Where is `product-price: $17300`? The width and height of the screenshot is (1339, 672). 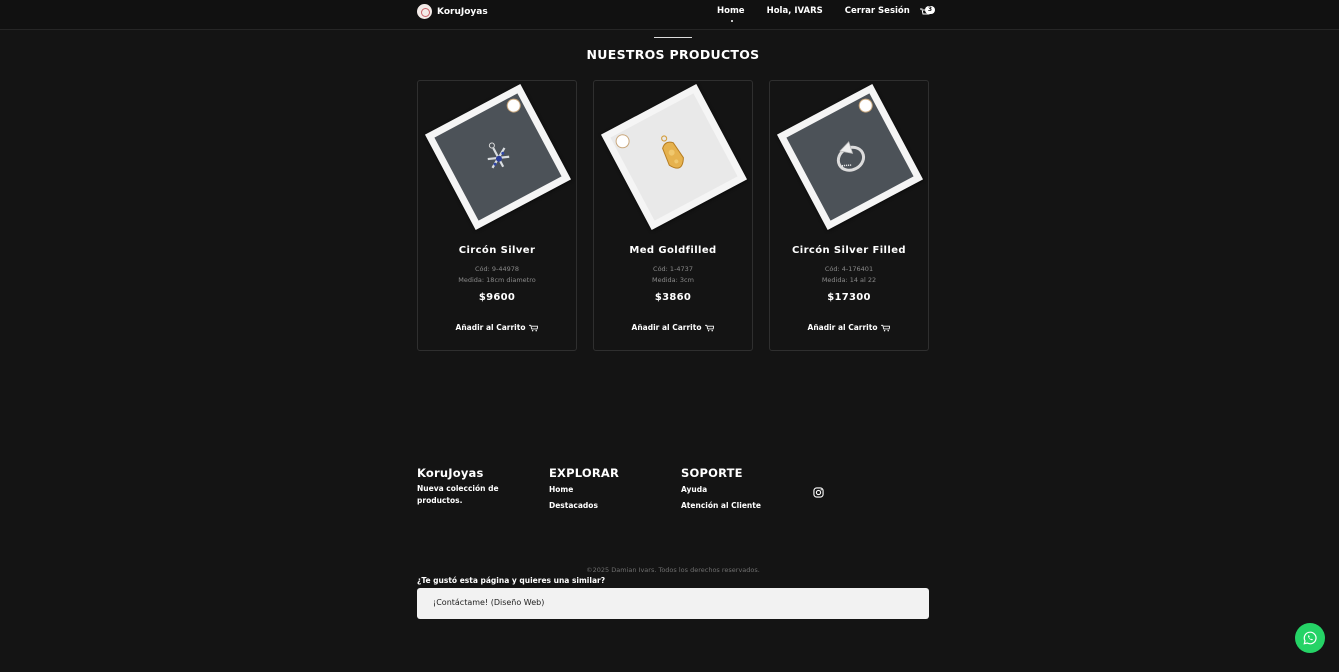
product-price: $17300 is located at coordinates (849, 297).